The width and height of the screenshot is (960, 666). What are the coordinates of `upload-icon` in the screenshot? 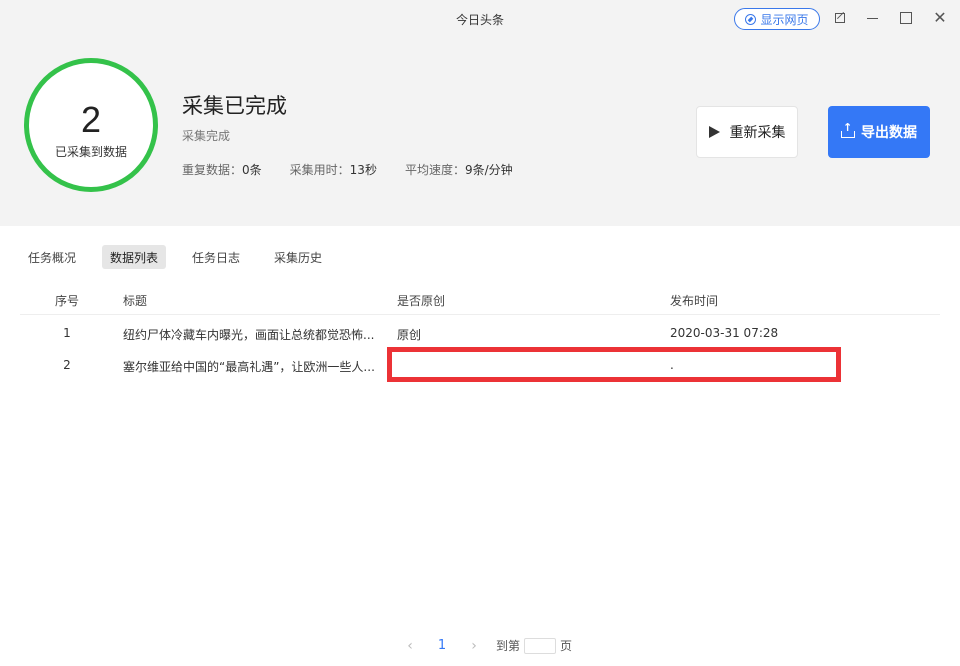 It's located at (848, 129).